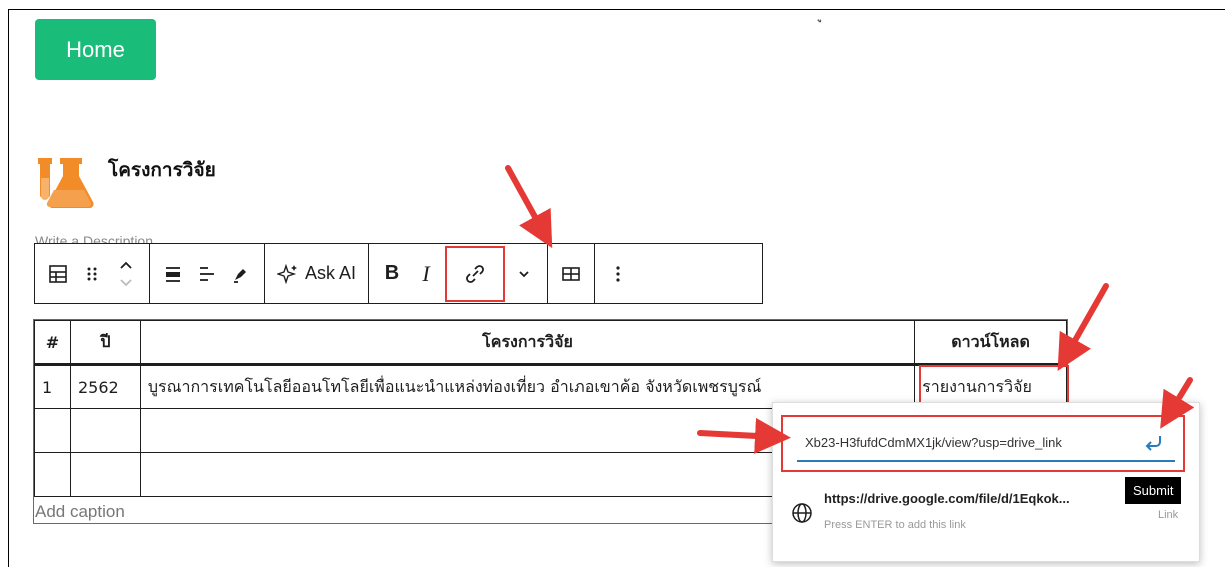 The image size is (1225, 567). What do you see at coordinates (802, 513) in the screenshot?
I see `globe-icon` at bounding box center [802, 513].